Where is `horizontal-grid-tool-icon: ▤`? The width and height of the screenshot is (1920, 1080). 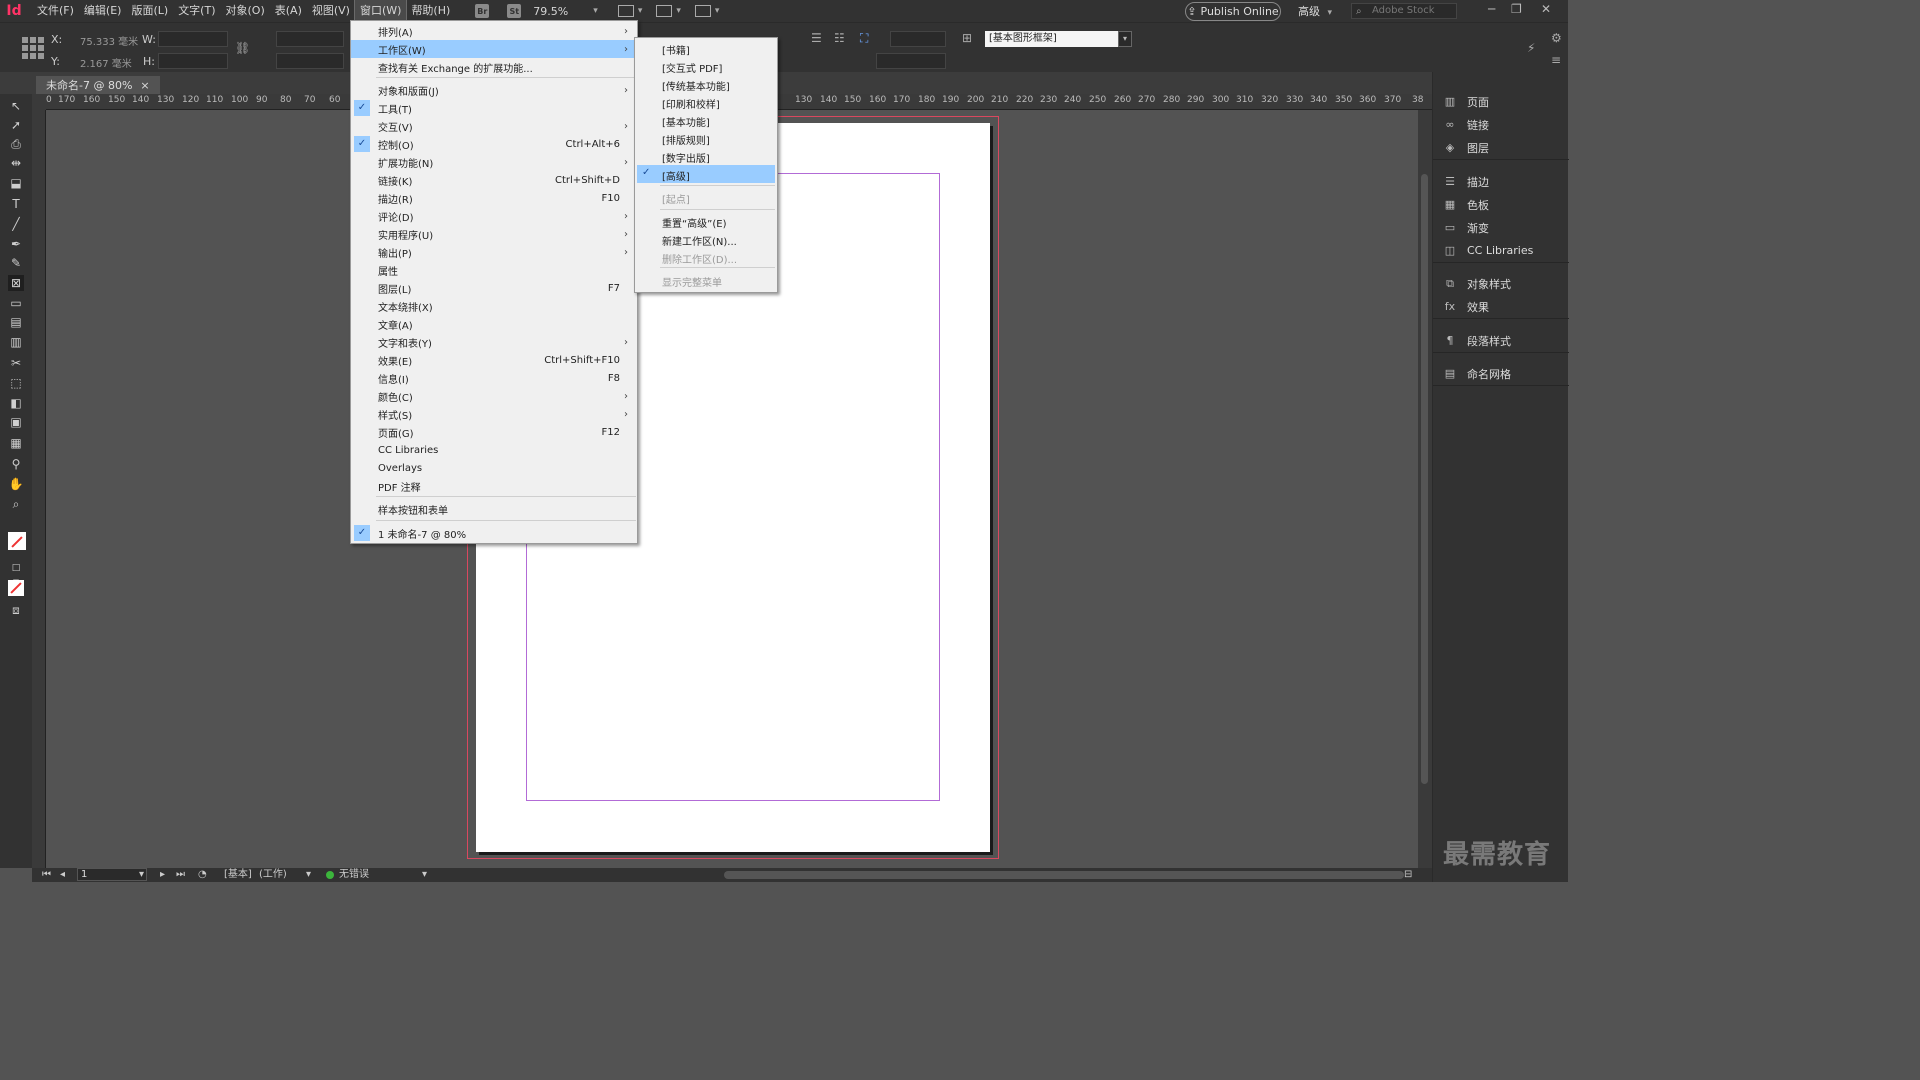
horizontal-grid-tool-icon: ▤ is located at coordinates (16, 322).